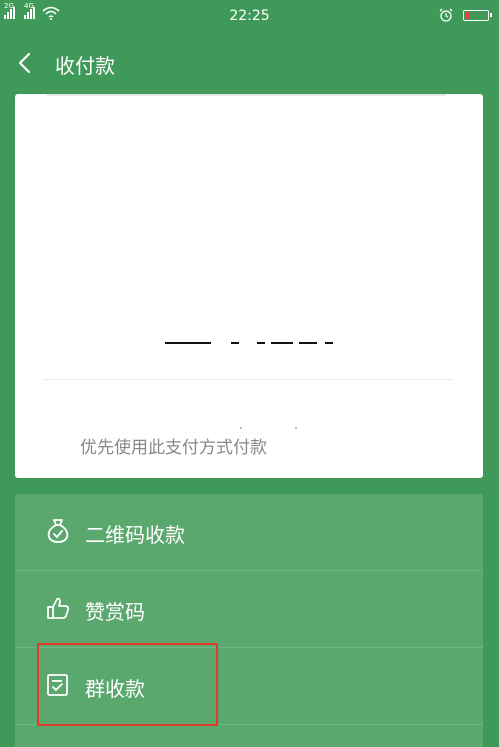 The image size is (499, 747). Describe the element at coordinates (115, 612) in the screenshot. I see `menu-item-label: 赞赏码` at that location.